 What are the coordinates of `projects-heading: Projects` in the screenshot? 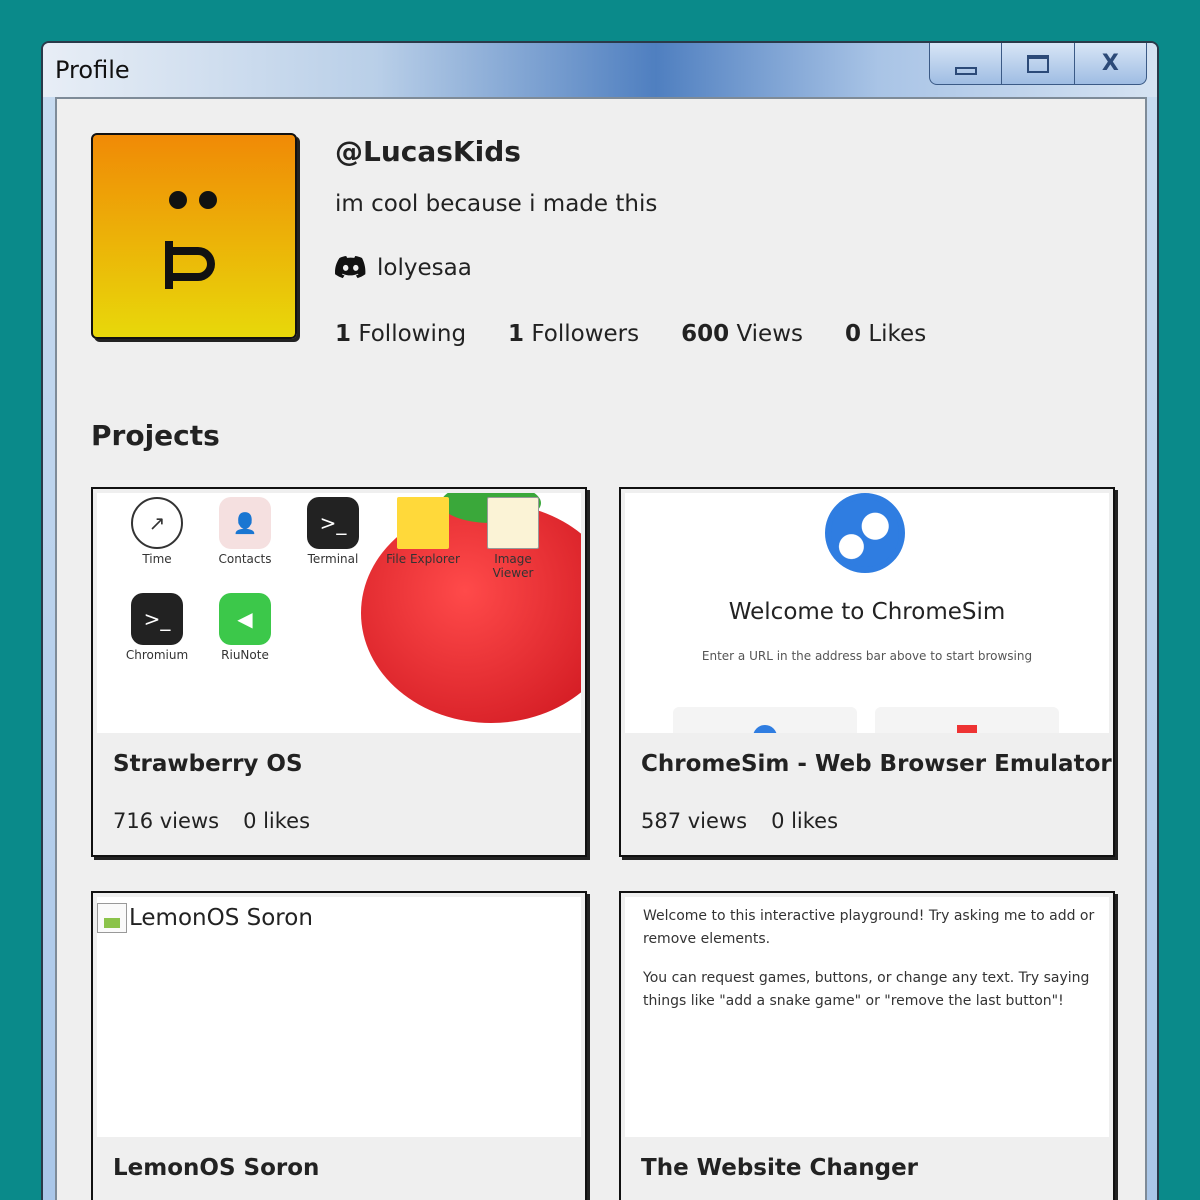 It's located at (155, 435).